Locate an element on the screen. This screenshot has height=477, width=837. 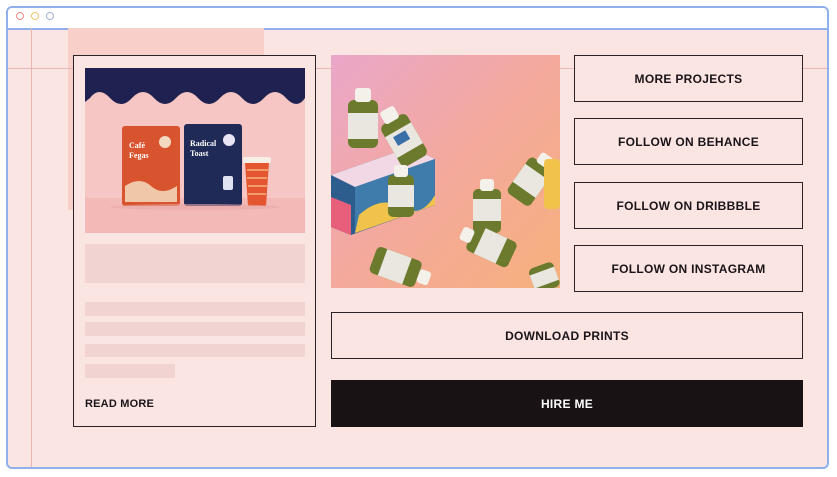
download-prints-button: DOWNLOAD PRINTS is located at coordinates (567, 335).